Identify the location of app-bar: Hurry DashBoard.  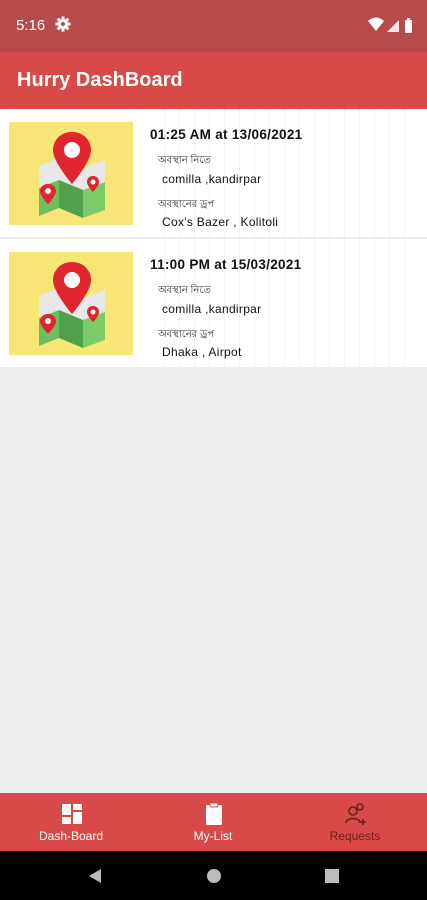
(213, 80).